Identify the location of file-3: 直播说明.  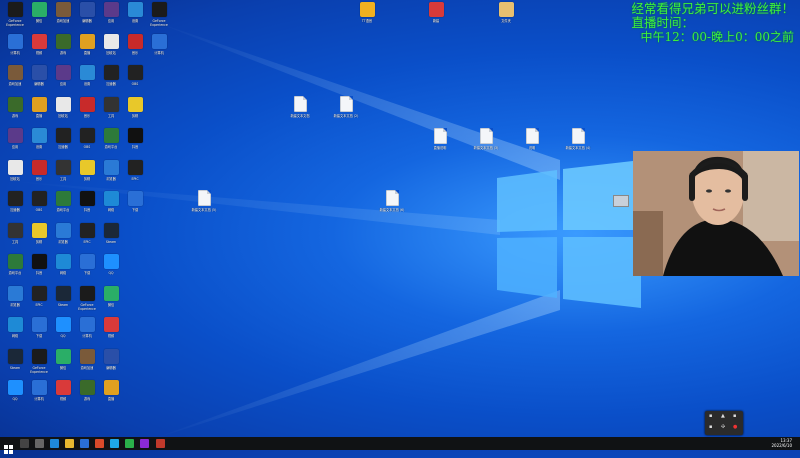
(440, 145).